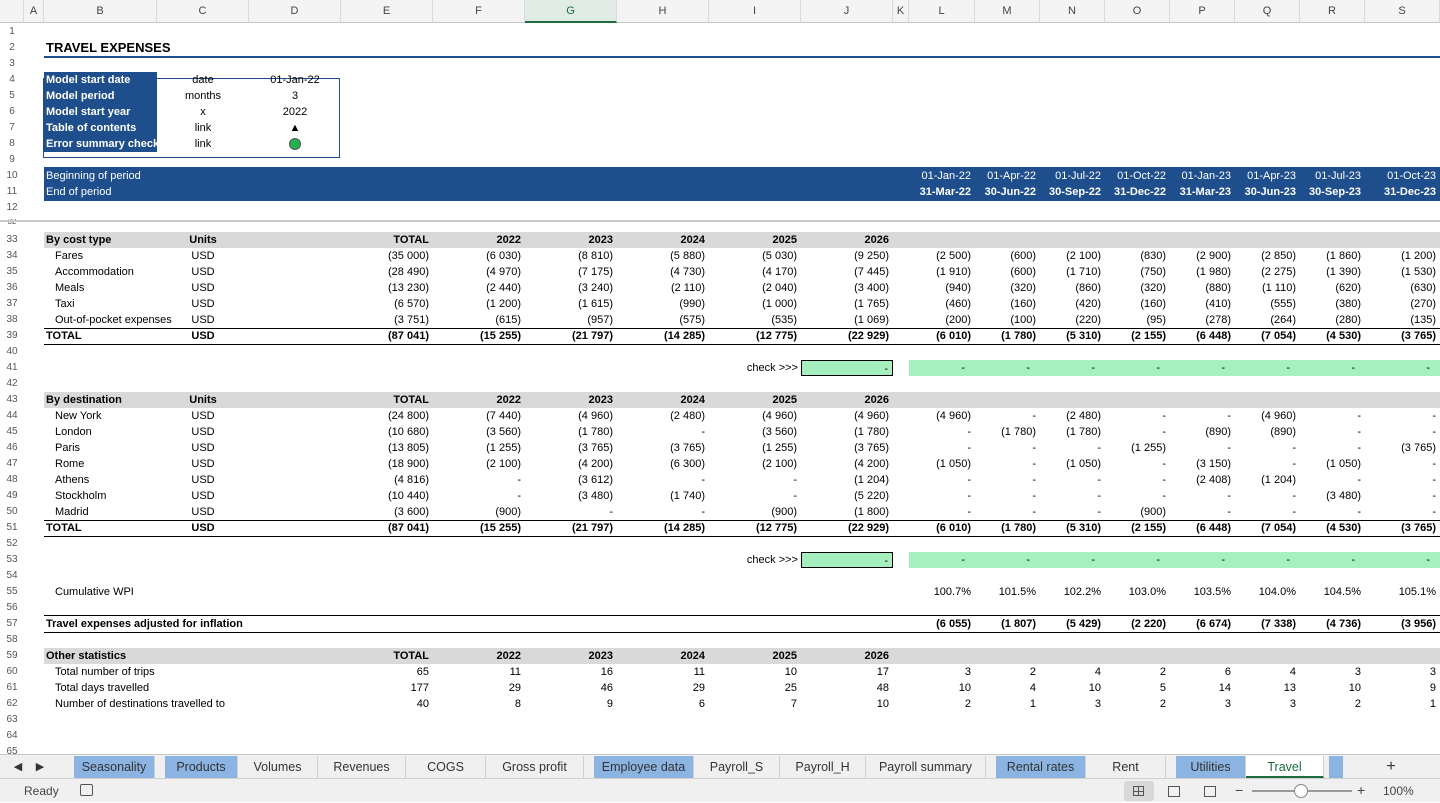  Describe the element at coordinates (1267, 11) in the screenshot. I see `column-header-q: Q` at that location.